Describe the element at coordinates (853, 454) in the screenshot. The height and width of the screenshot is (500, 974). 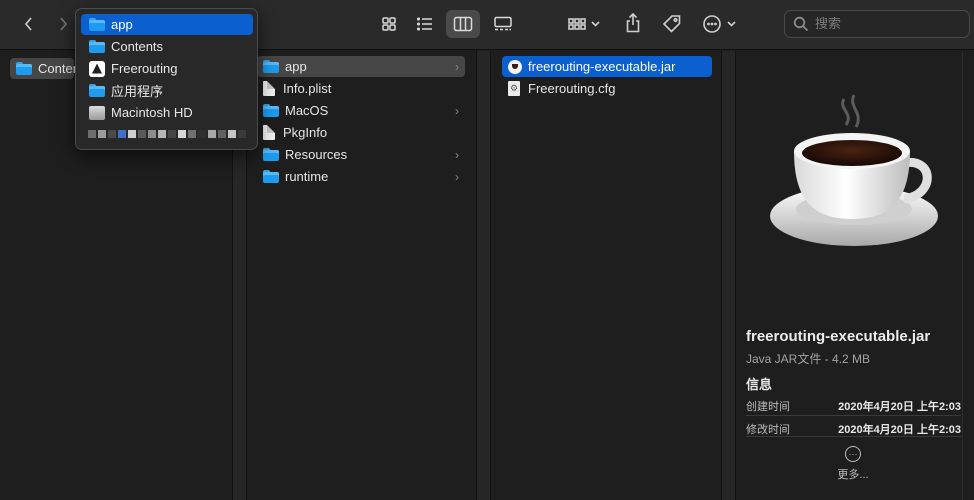
I see `ellipsis-icon: ···` at that location.